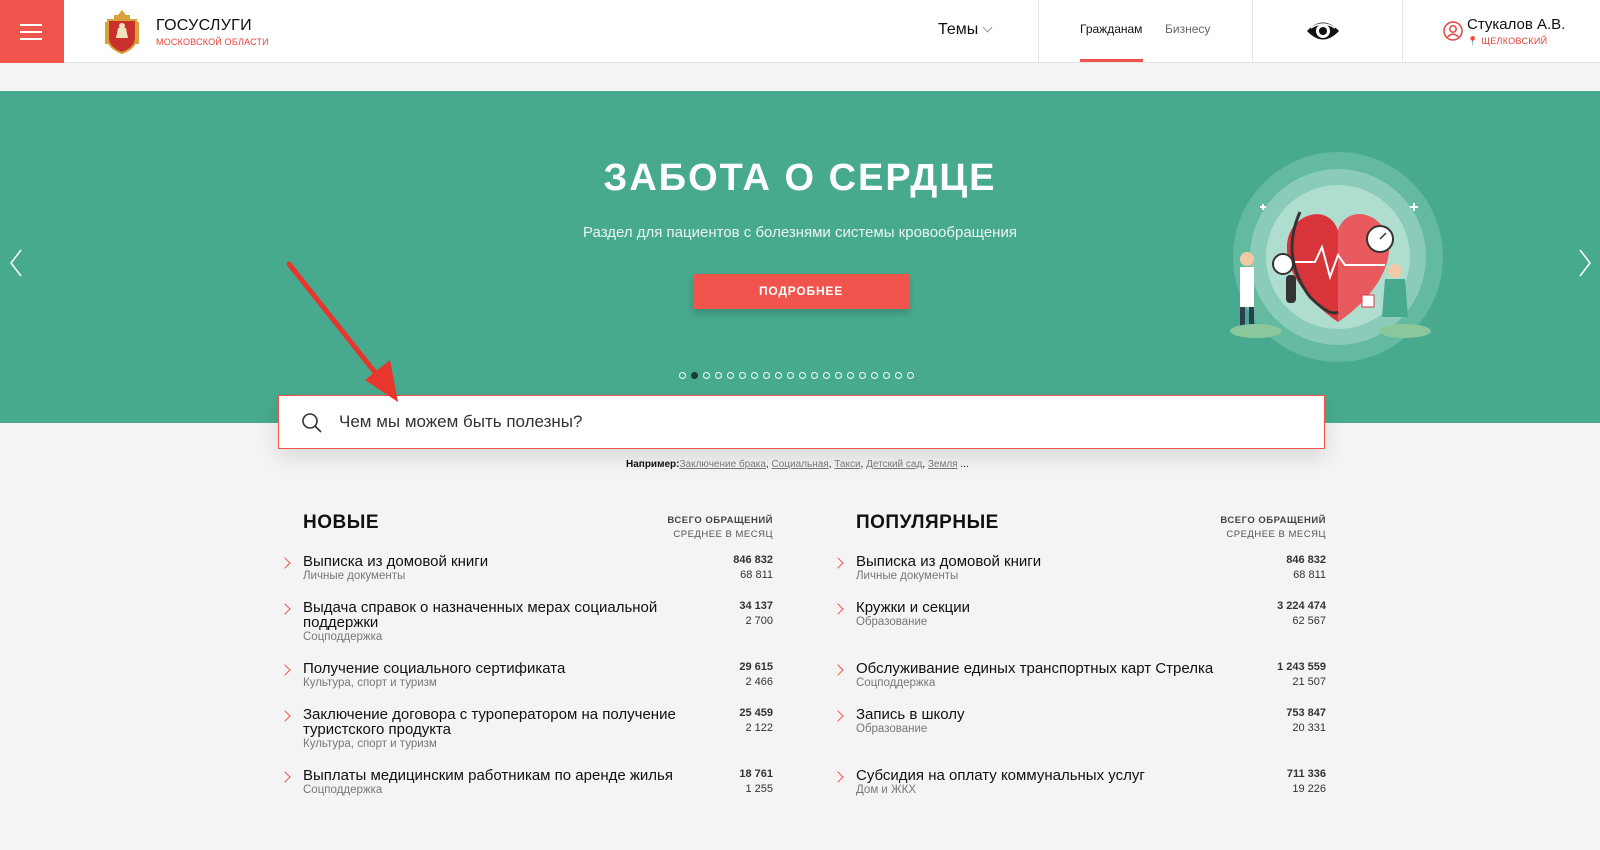 The height and width of the screenshot is (850, 1600). Describe the element at coordinates (434, 668) in the screenshot. I see `item-title: Получение социального сертификата` at that location.